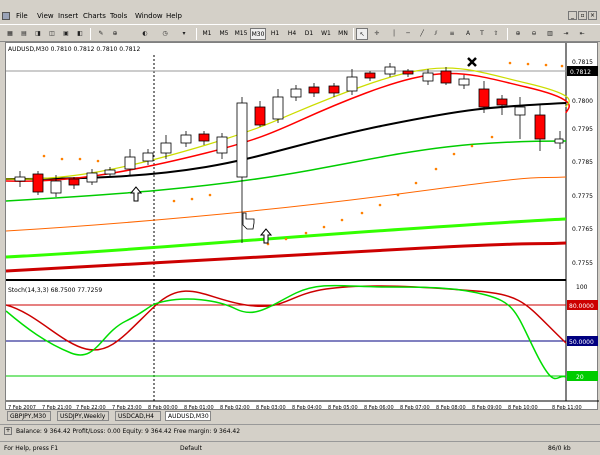  I want to click on stoch-upper-label: 80.0000, so click(581, 306).